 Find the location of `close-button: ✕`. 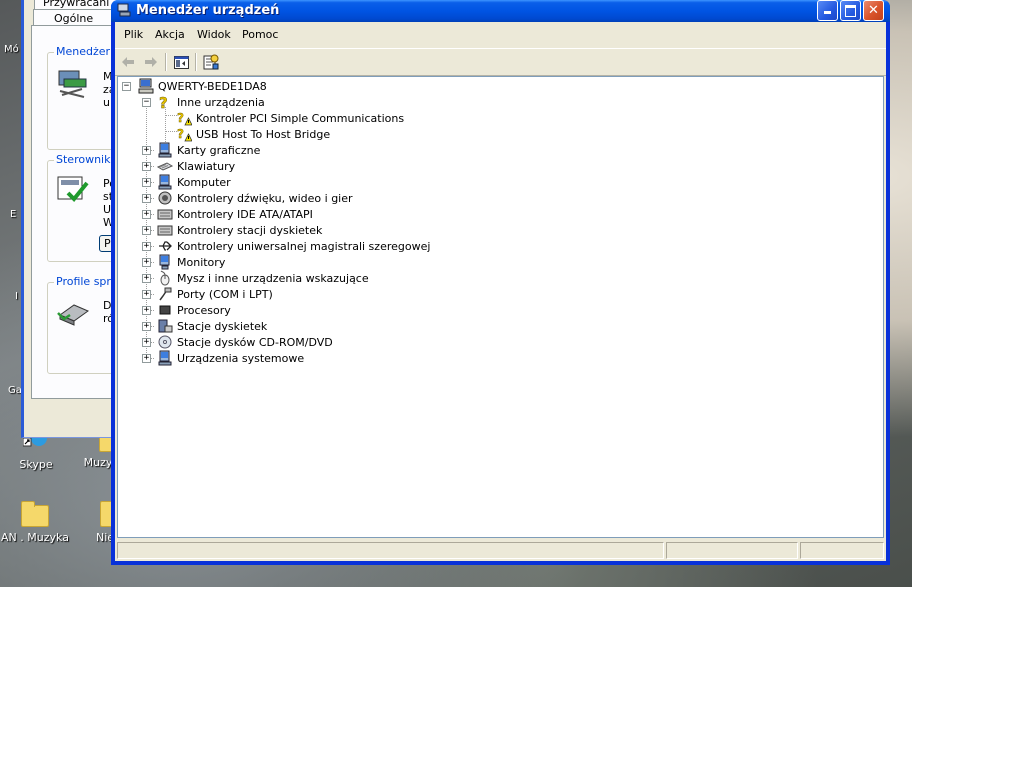

close-button: ✕ is located at coordinates (873, 10).